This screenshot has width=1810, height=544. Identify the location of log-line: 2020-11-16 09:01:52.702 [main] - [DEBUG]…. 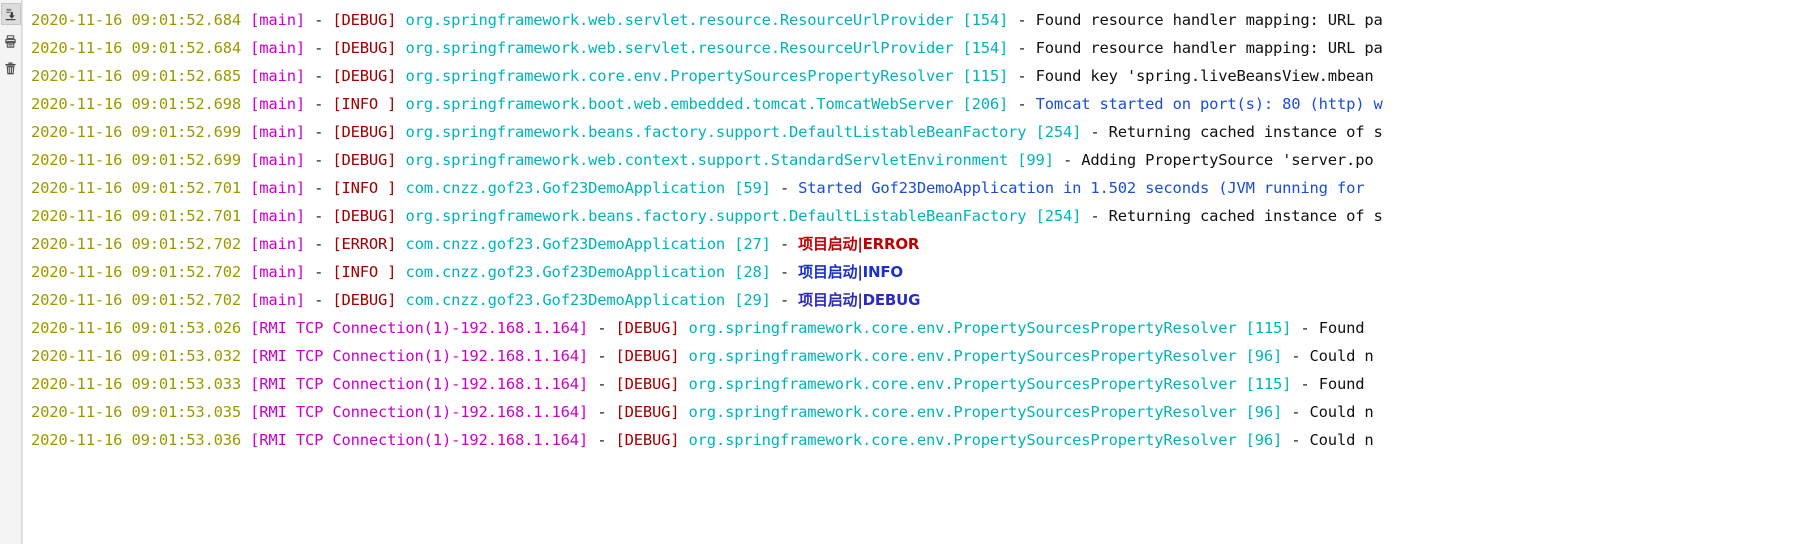
(920, 300).